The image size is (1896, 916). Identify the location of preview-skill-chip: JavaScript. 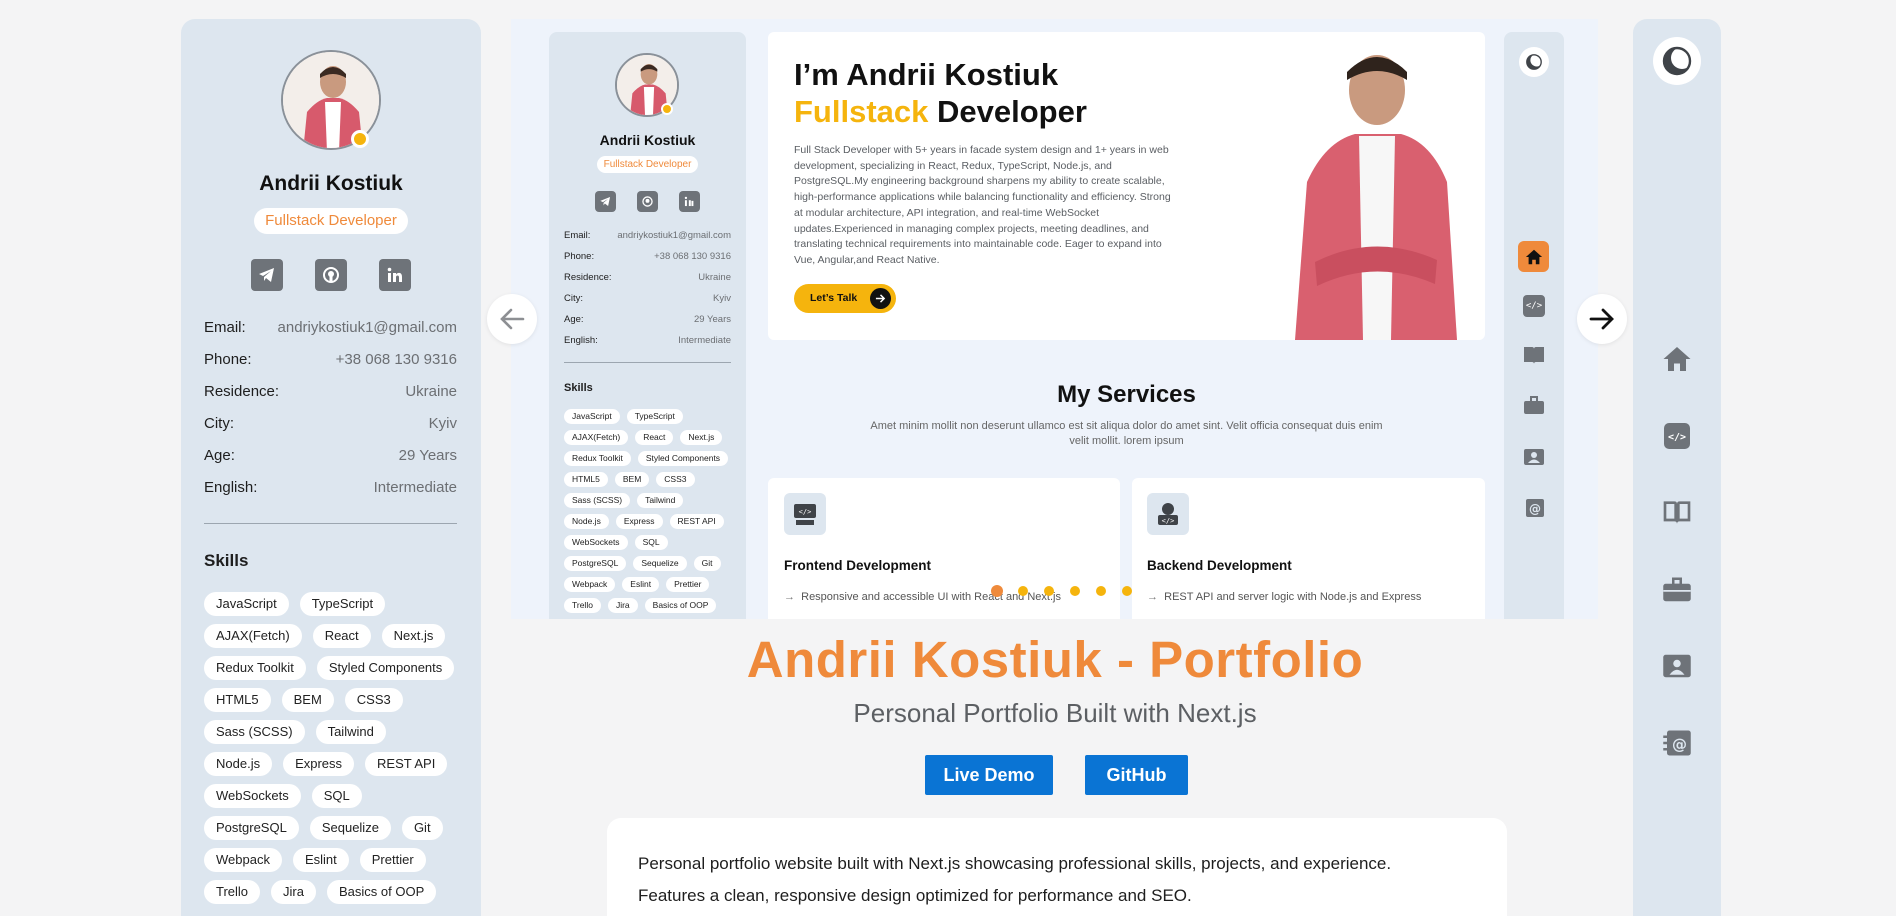
(592, 416).